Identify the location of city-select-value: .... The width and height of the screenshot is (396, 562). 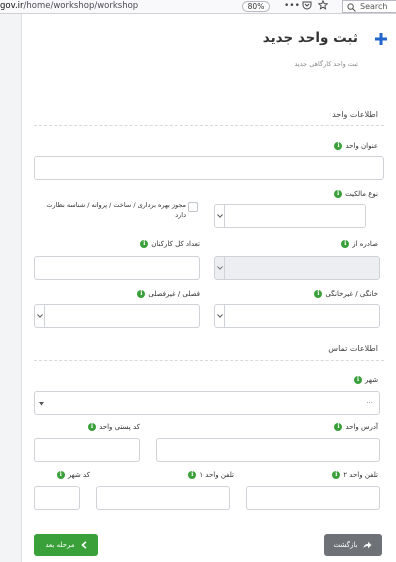
(369, 401).